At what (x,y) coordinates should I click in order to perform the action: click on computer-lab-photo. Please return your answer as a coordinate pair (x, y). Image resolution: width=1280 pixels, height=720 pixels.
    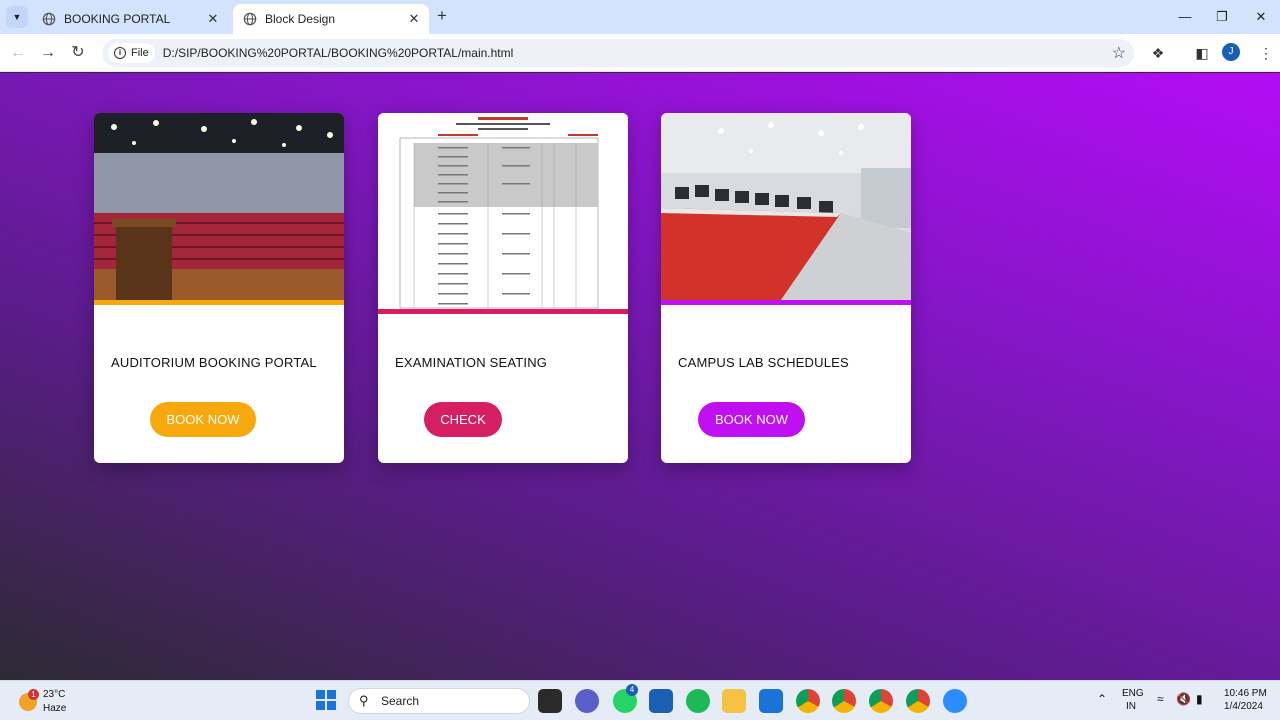
    Looking at the image, I should click on (786, 206).